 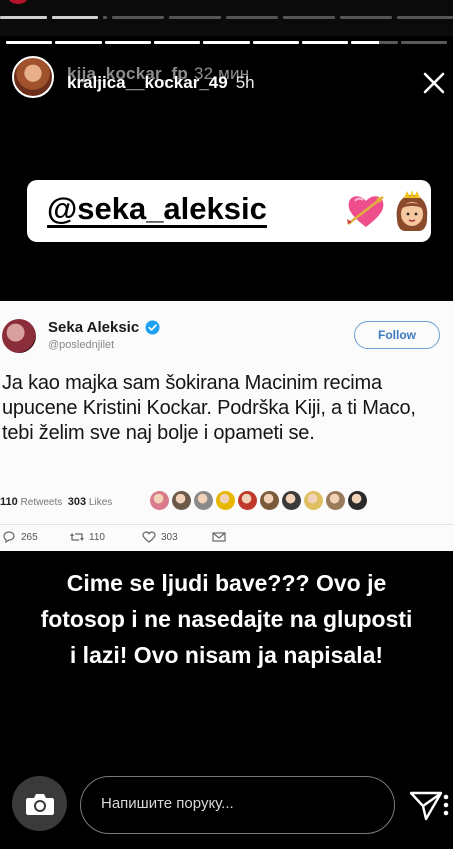 I want to click on story-progress-bar, so click(x=226, y=42).